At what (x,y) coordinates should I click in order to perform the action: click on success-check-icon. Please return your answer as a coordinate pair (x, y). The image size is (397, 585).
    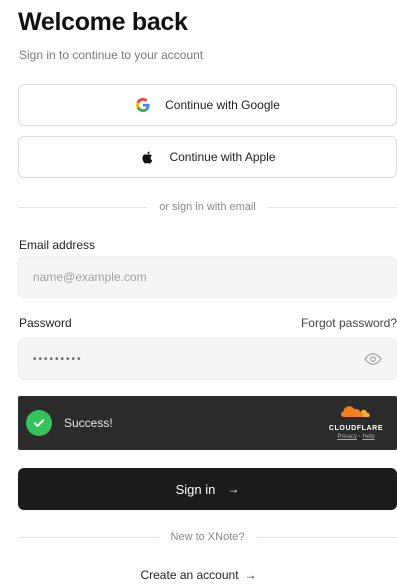
    Looking at the image, I should click on (39, 423).